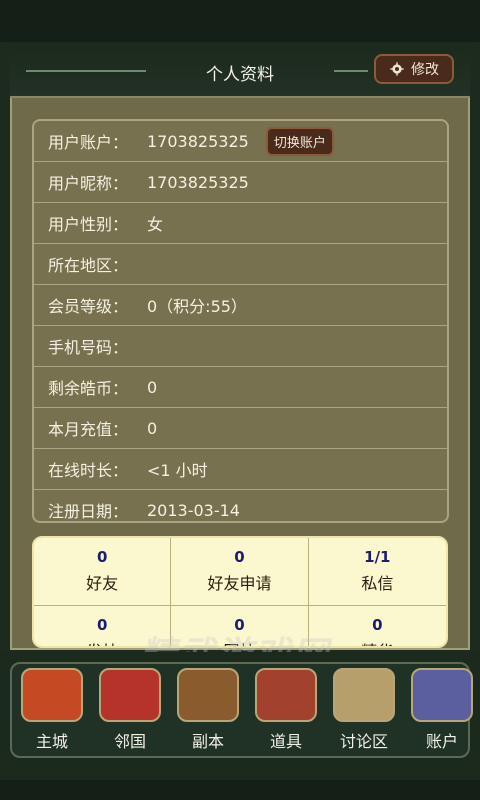 The image size is (480, 800). I want to click on profile-row-recharge: 本月充值： 0, so click(240, 428).